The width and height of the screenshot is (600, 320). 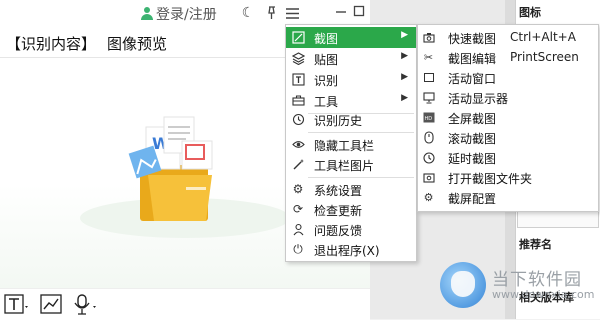 What do you see at coordinates (298, 58) in the screenshot?
I see `layers-icon` at bounding box center [298, 58].